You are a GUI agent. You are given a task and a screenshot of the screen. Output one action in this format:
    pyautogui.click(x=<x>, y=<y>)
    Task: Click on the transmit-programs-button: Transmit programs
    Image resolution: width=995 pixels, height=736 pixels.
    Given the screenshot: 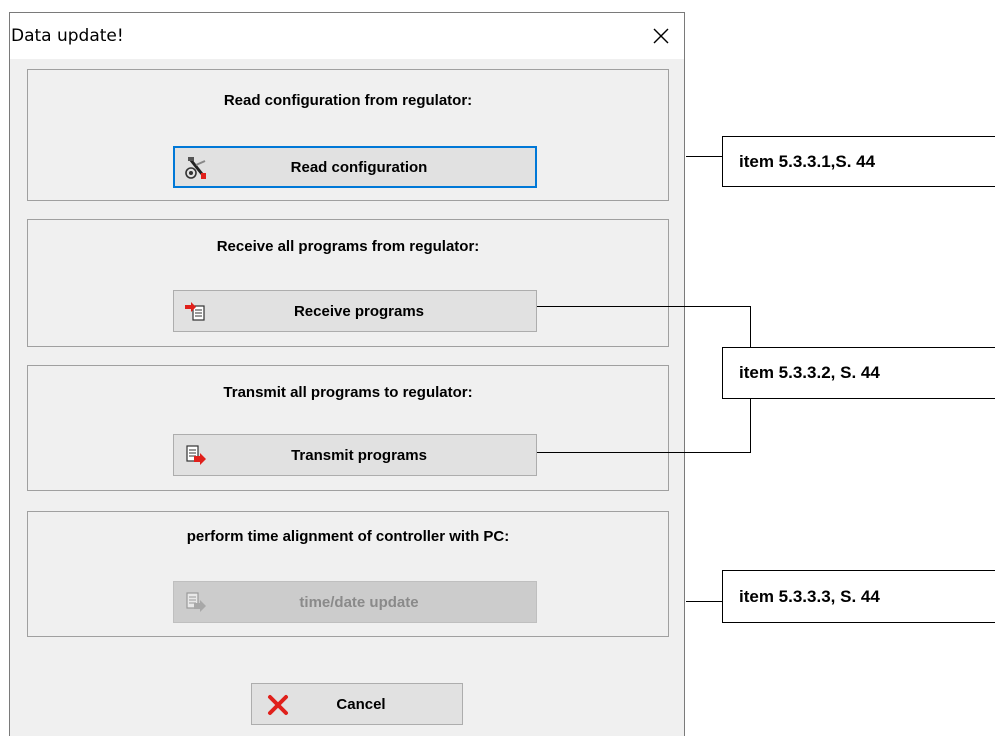 What is the action you would take?
    pyautogui.click(x=355, y=455)
    